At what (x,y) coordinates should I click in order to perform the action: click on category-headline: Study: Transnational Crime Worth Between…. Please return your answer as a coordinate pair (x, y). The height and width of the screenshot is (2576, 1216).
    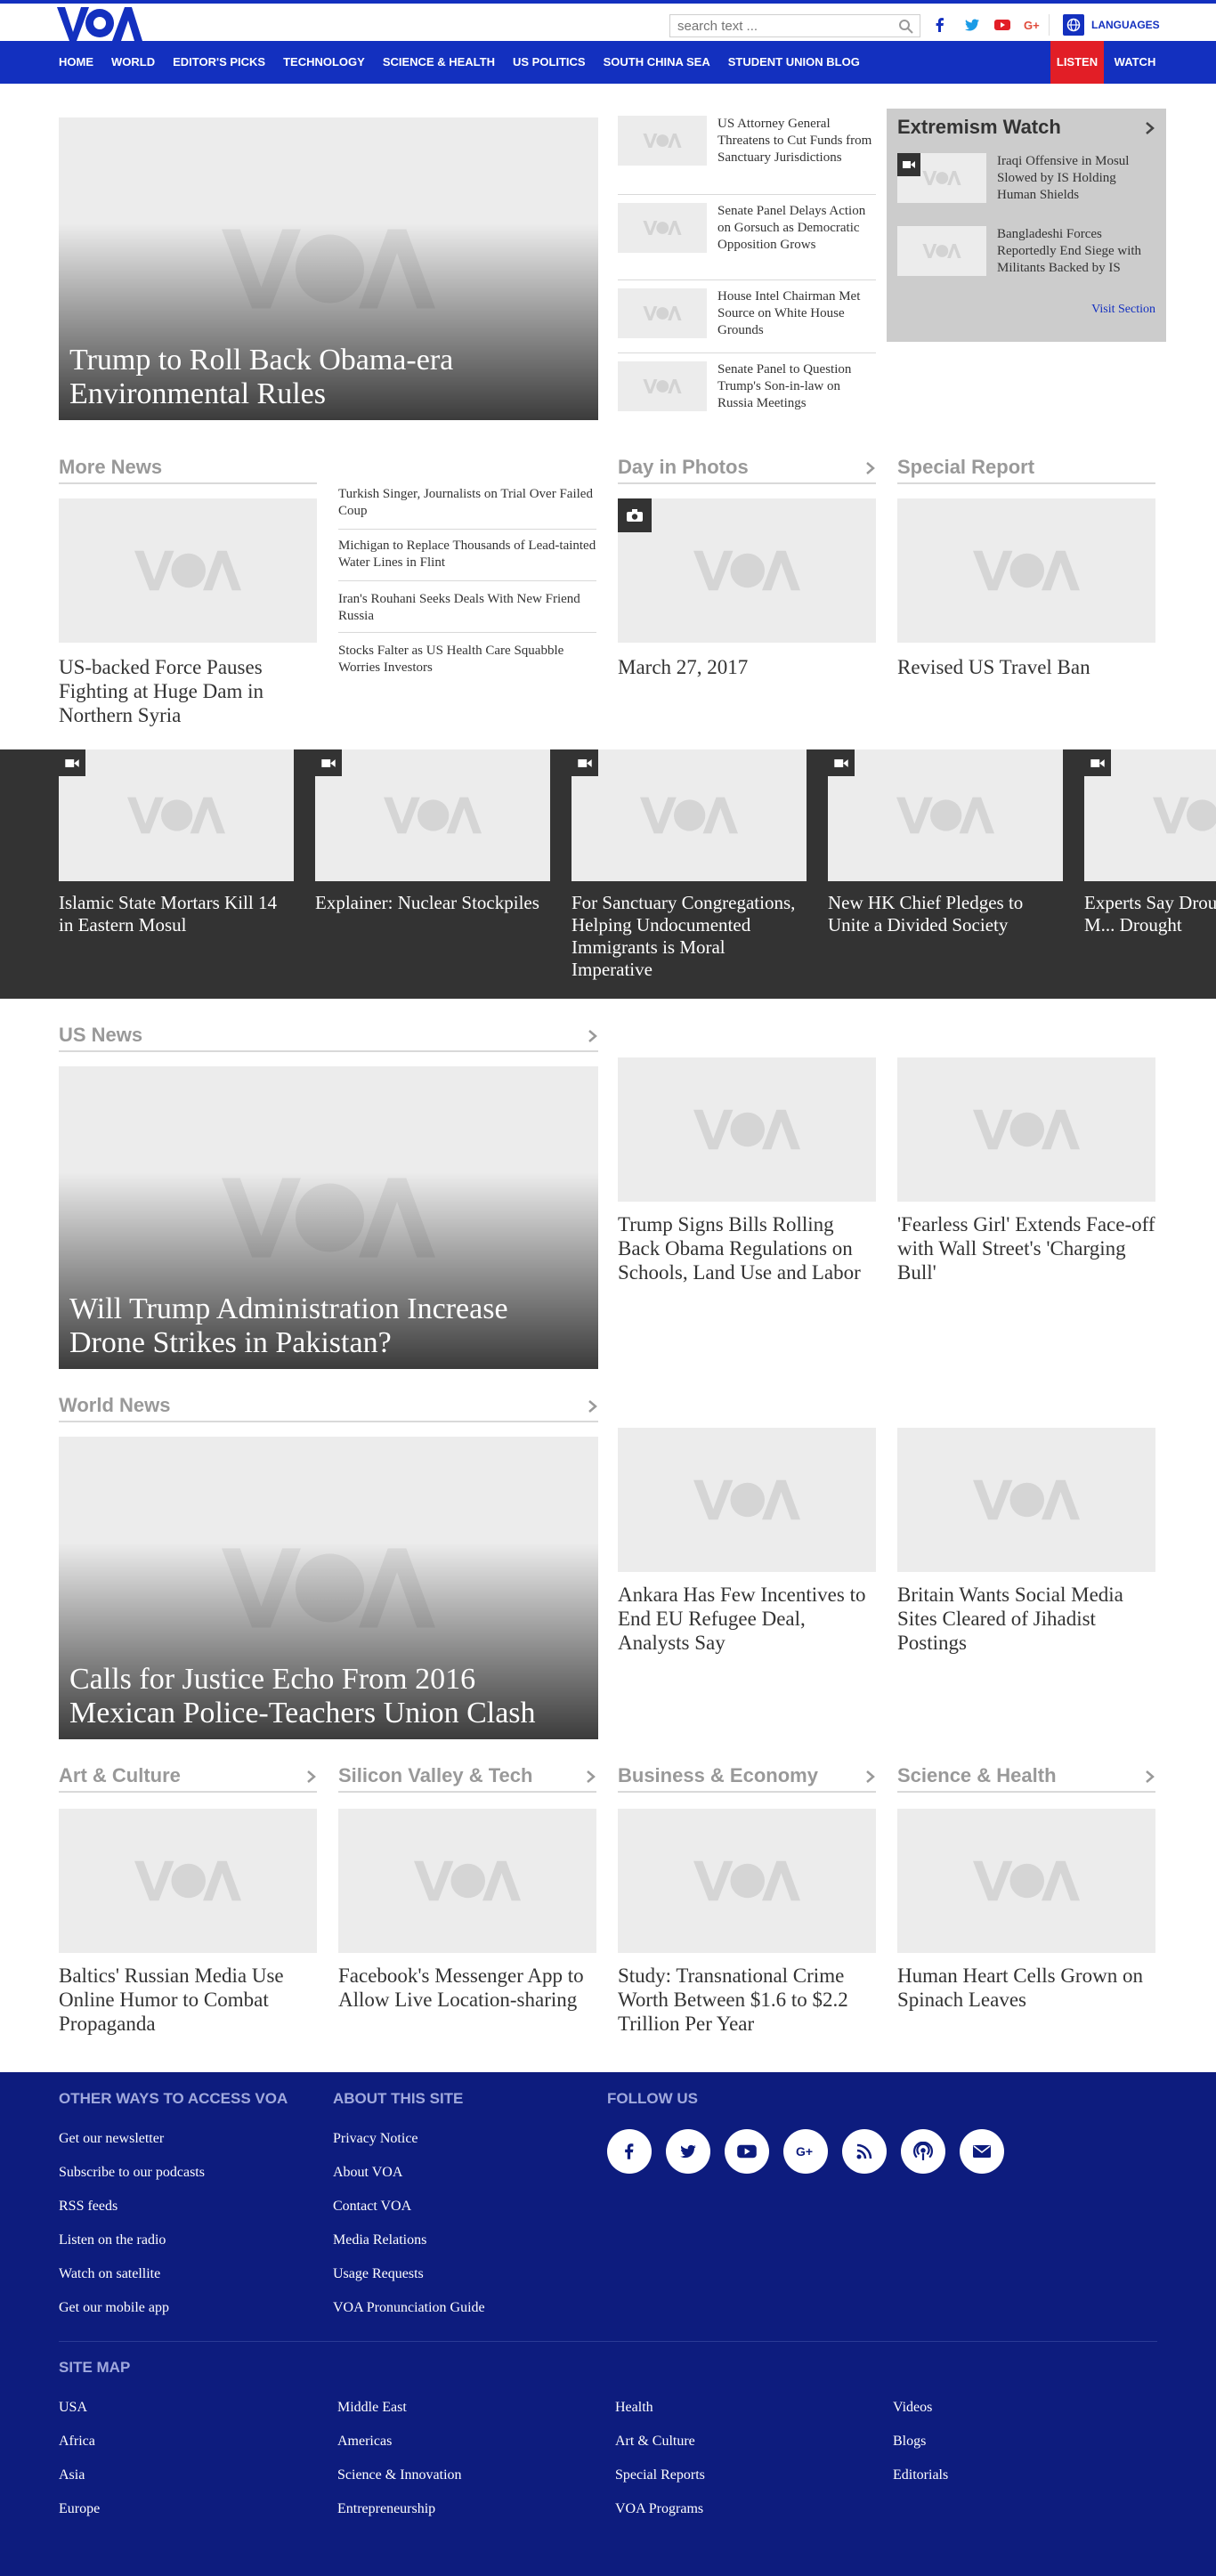
    Looking at the image, I should click on (747, 2000).